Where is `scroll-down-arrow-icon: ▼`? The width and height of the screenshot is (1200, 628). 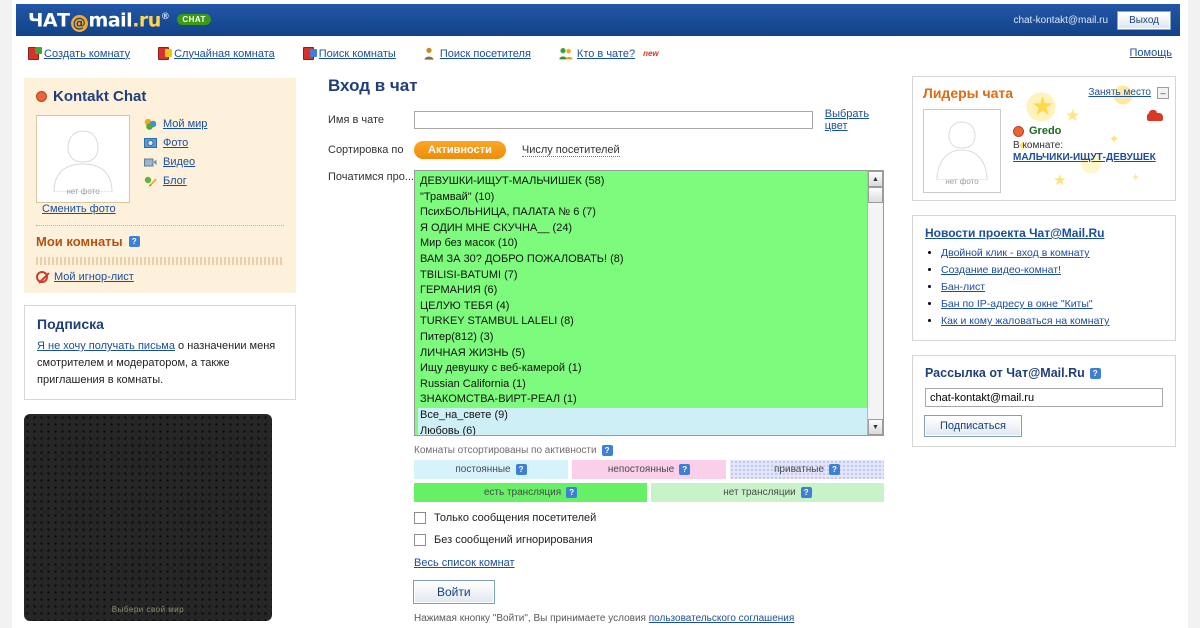
scroll-down-arrow-icon: ▼ is located at coordinates (875, 427).